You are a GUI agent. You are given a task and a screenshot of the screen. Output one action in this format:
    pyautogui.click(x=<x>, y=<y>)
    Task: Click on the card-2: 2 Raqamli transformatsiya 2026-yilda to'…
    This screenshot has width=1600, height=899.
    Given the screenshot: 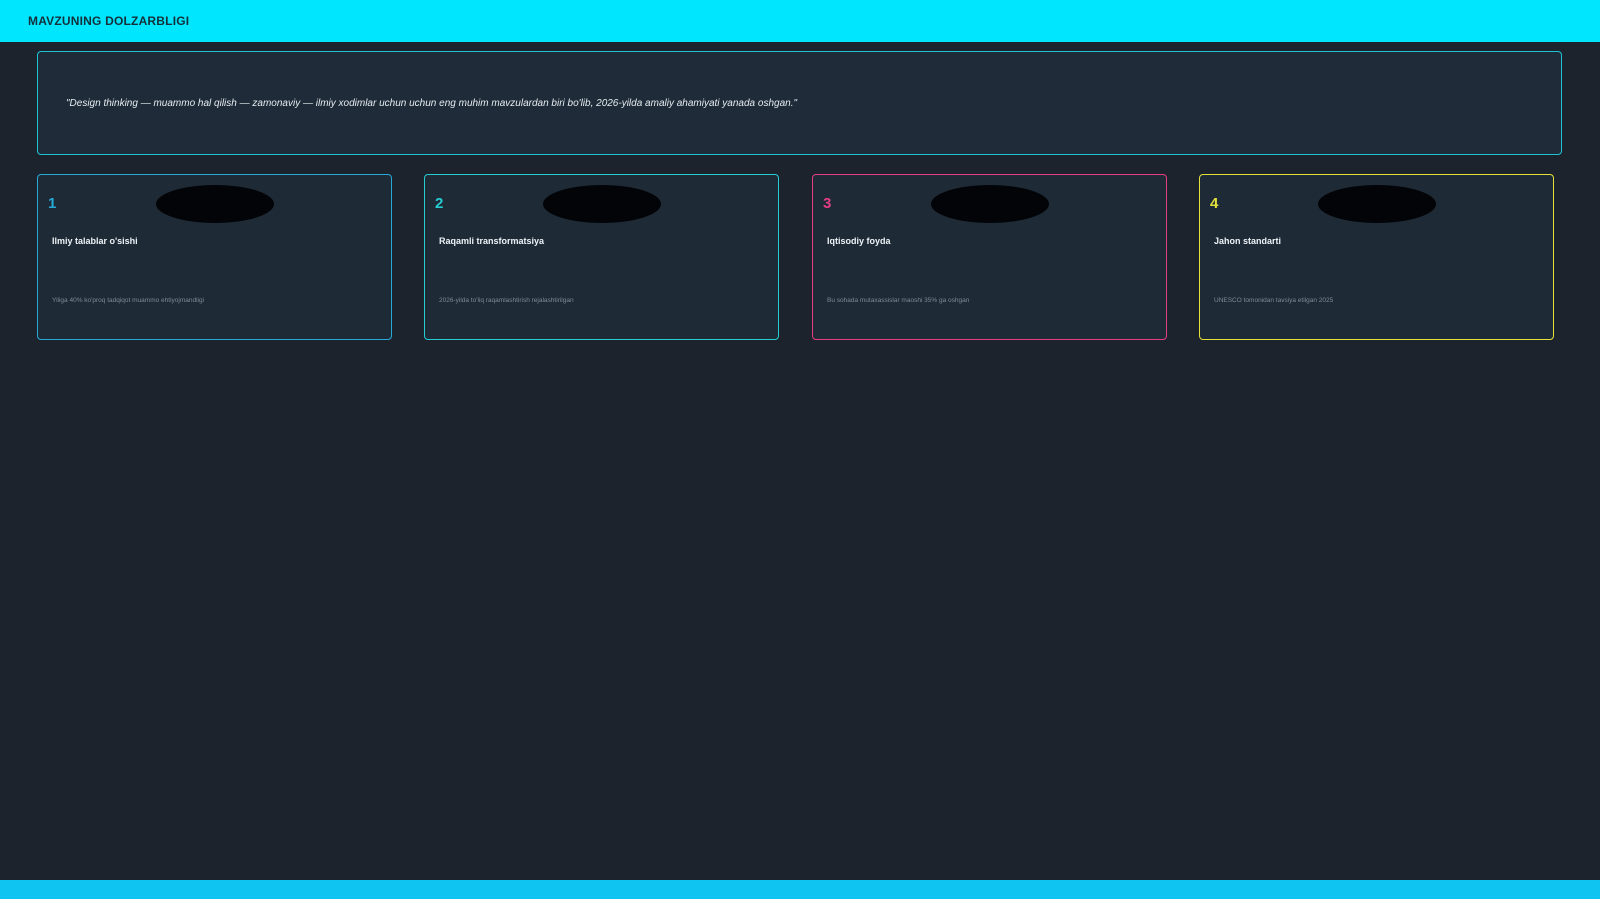 What is the action you would take?
    pyautogui.click(x=601, y=257)
    